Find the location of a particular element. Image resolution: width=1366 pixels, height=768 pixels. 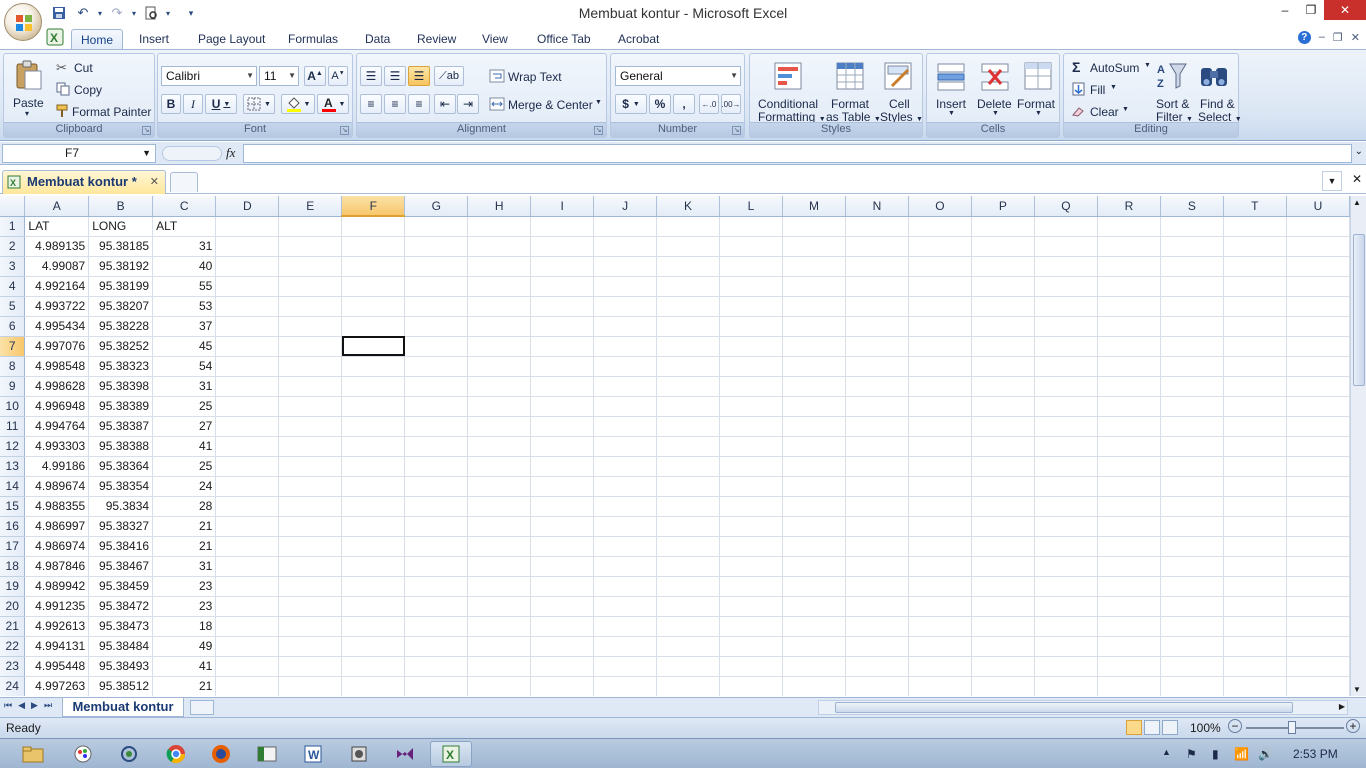

tab-review: Review is located at coordinates (436, 39).